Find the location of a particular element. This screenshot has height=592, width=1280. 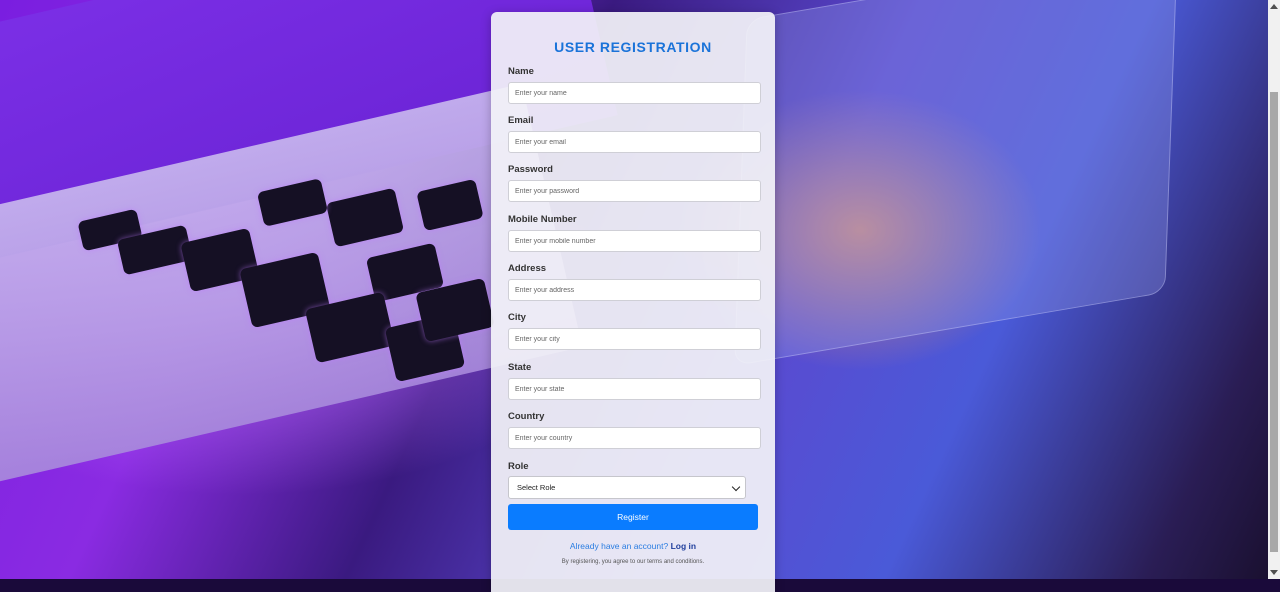

chevron-down-icon is located at coordinates (736, 487).